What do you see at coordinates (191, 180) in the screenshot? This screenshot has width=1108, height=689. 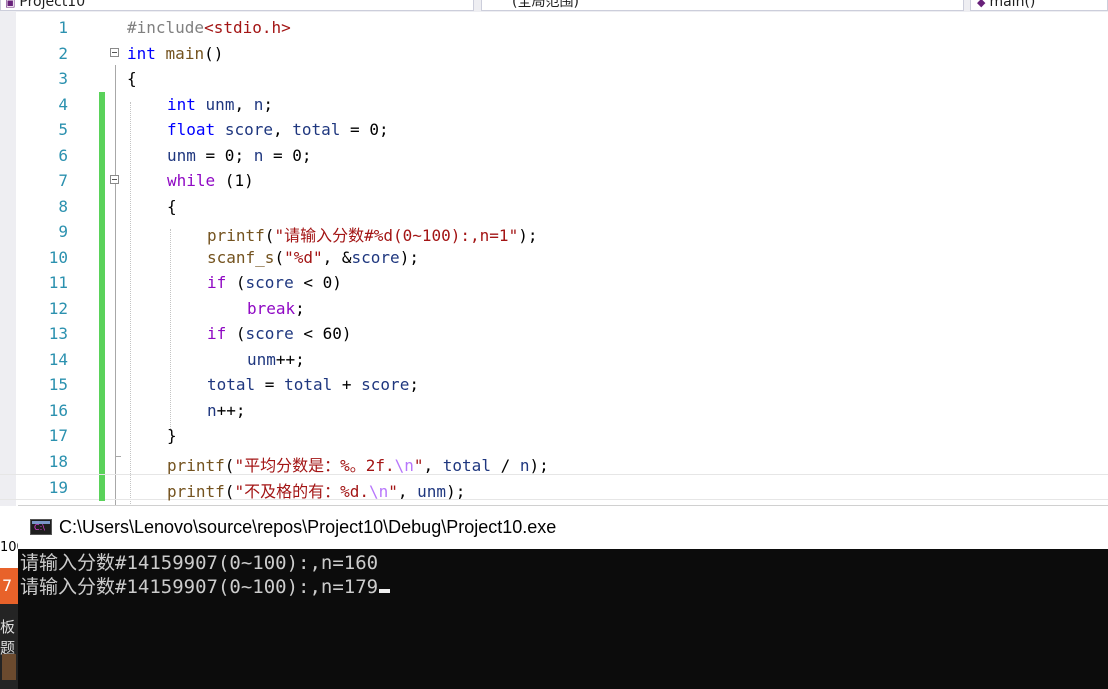 I see `code-token: while` at bounding box center [191, 180].